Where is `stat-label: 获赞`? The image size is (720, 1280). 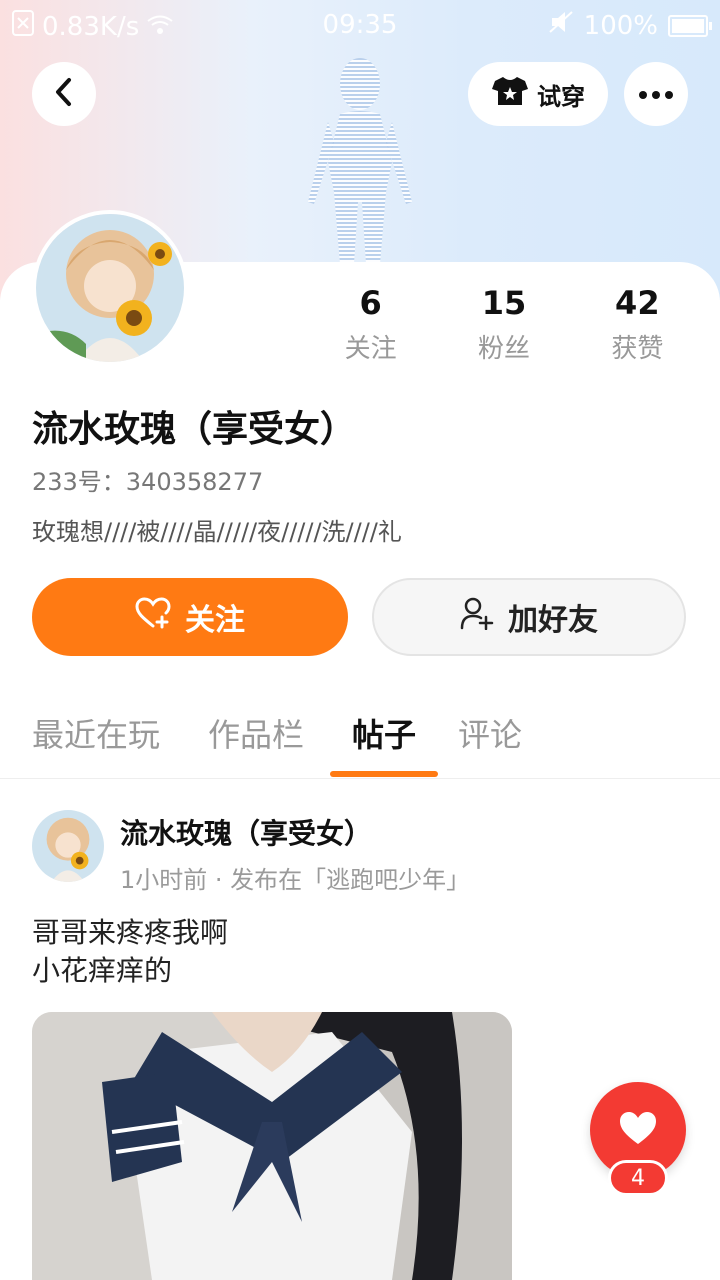
stat-label: 获赞 is located at coordinates (637, 349).